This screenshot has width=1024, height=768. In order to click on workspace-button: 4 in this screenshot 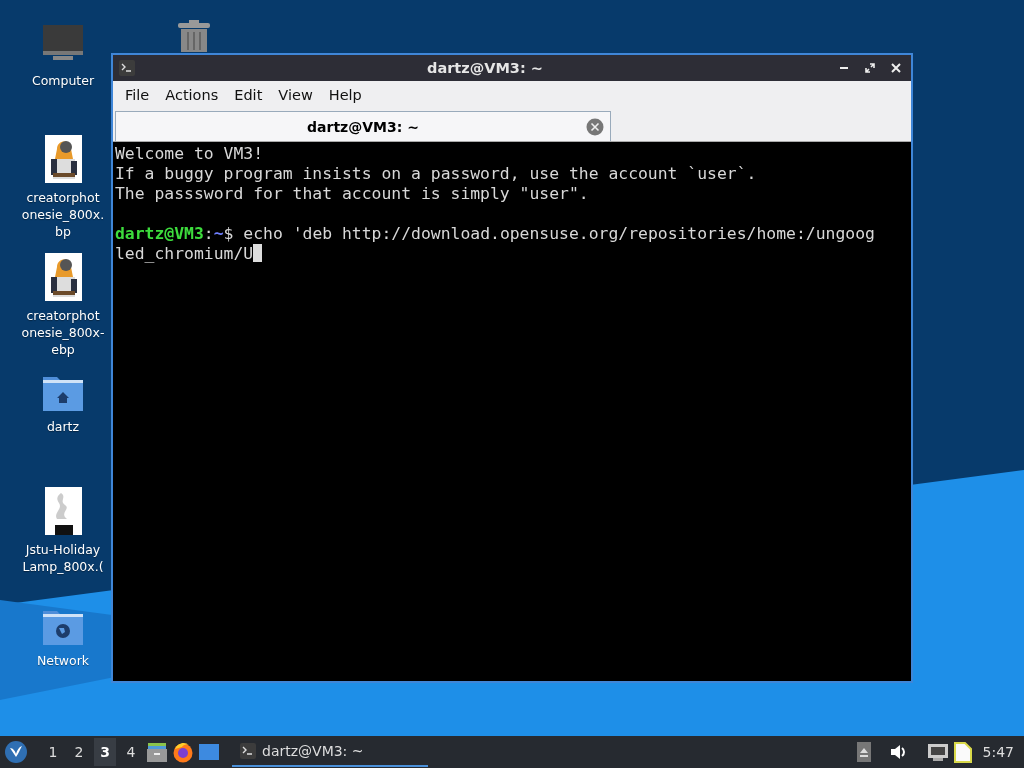, I will do `click(131, 752)`.